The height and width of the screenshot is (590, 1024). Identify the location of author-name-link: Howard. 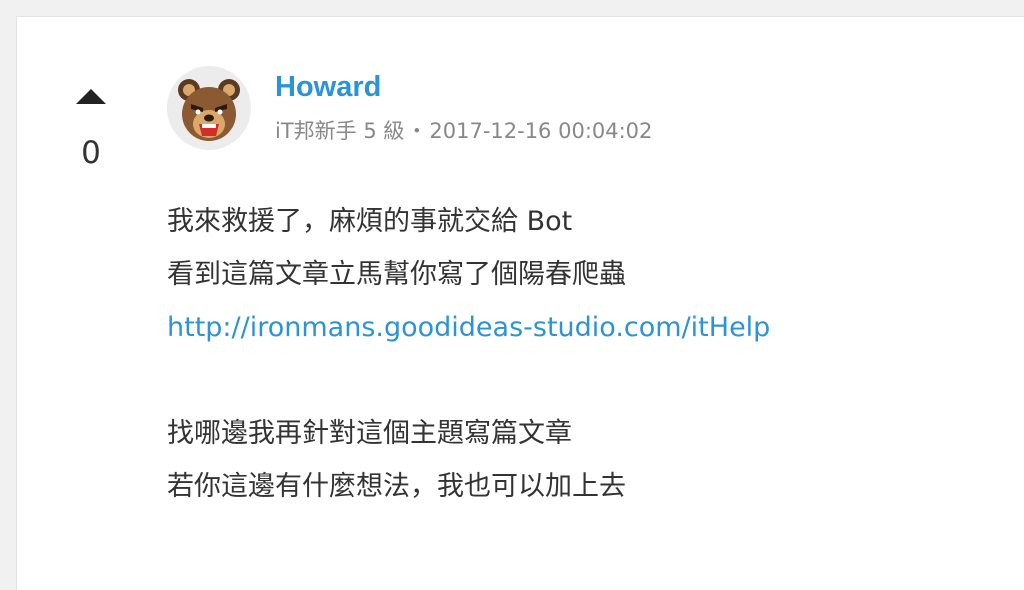
(328, 87).